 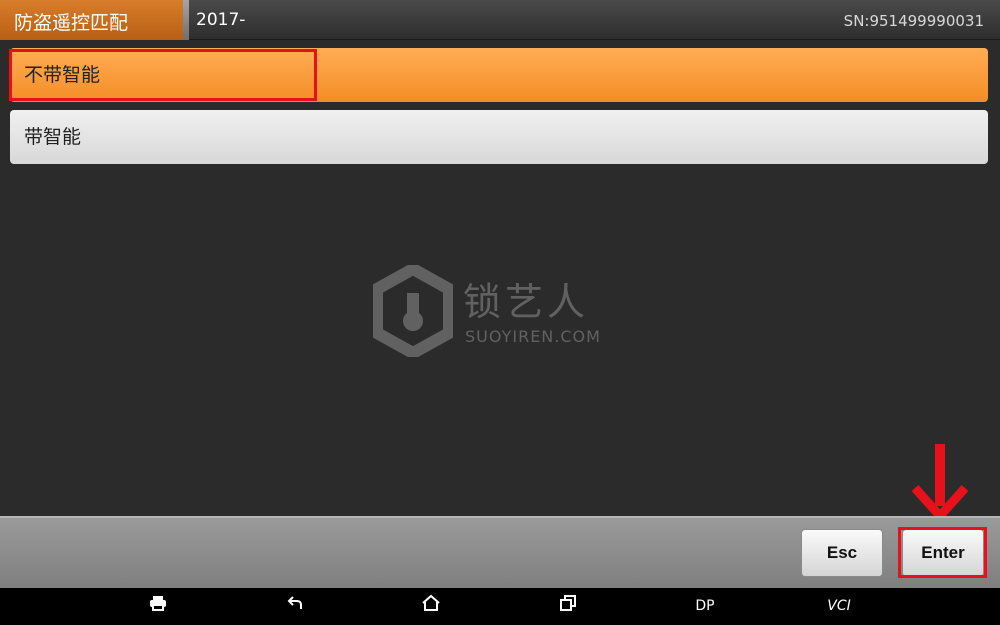 I want to click on watermark-logo-icon, so click(x=413, y=311).